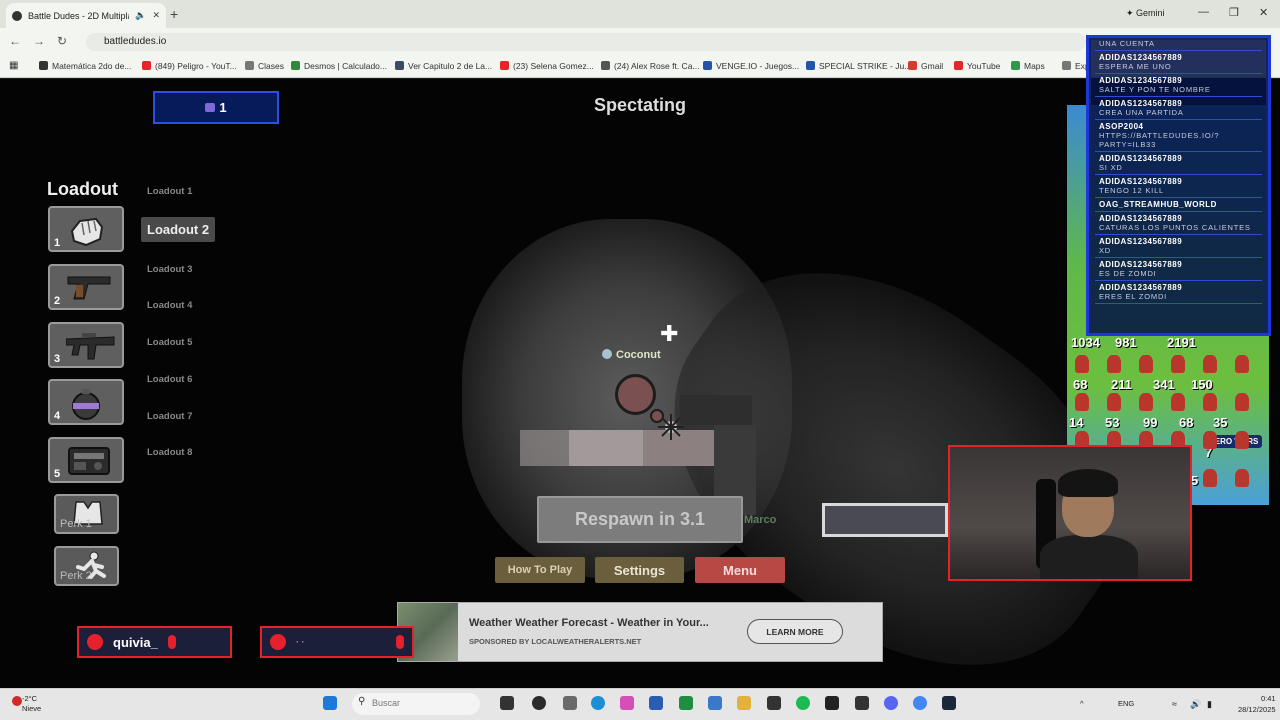  Describe the element at coordinates (1145, 13) in the screenshot. I see `gemini-button: ✦ Gemini` at that location.